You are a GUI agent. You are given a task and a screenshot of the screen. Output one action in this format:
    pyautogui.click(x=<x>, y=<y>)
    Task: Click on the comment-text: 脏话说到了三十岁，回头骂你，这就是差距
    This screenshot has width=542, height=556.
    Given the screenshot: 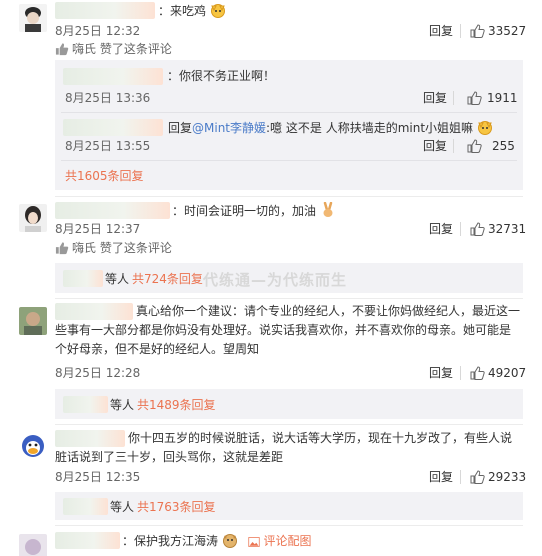 What is the action you would take?
    pyautogui.click(x=169, y=457)
    